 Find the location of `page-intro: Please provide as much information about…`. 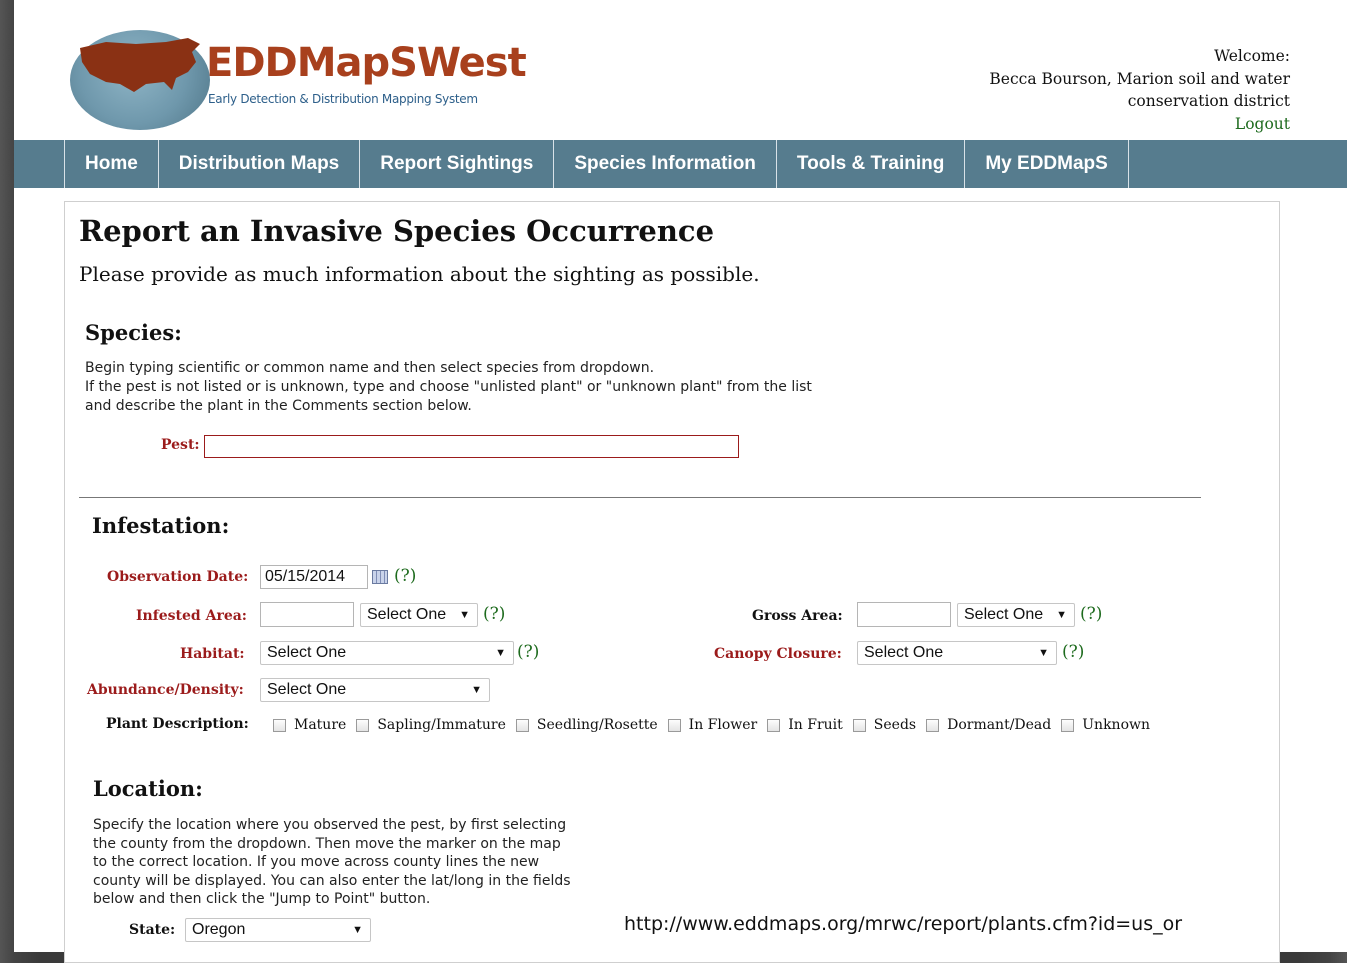

page-intro: Please provide as much information about… is located at coordinates (419, 274).